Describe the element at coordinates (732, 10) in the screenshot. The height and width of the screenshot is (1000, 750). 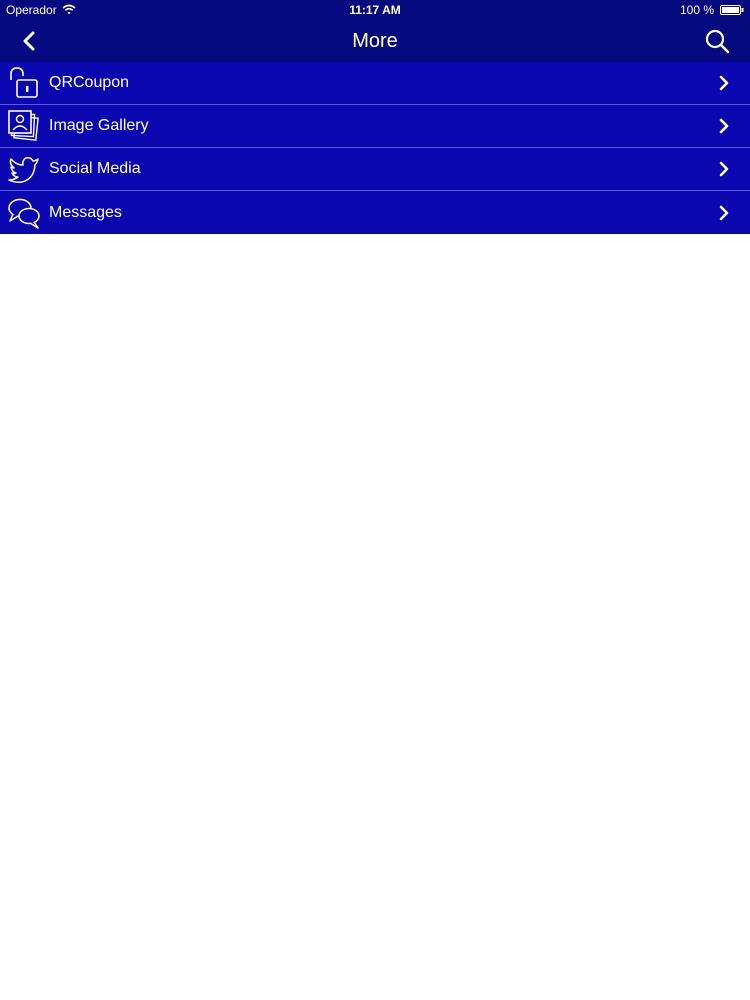
I see `battery-icon` at that location.